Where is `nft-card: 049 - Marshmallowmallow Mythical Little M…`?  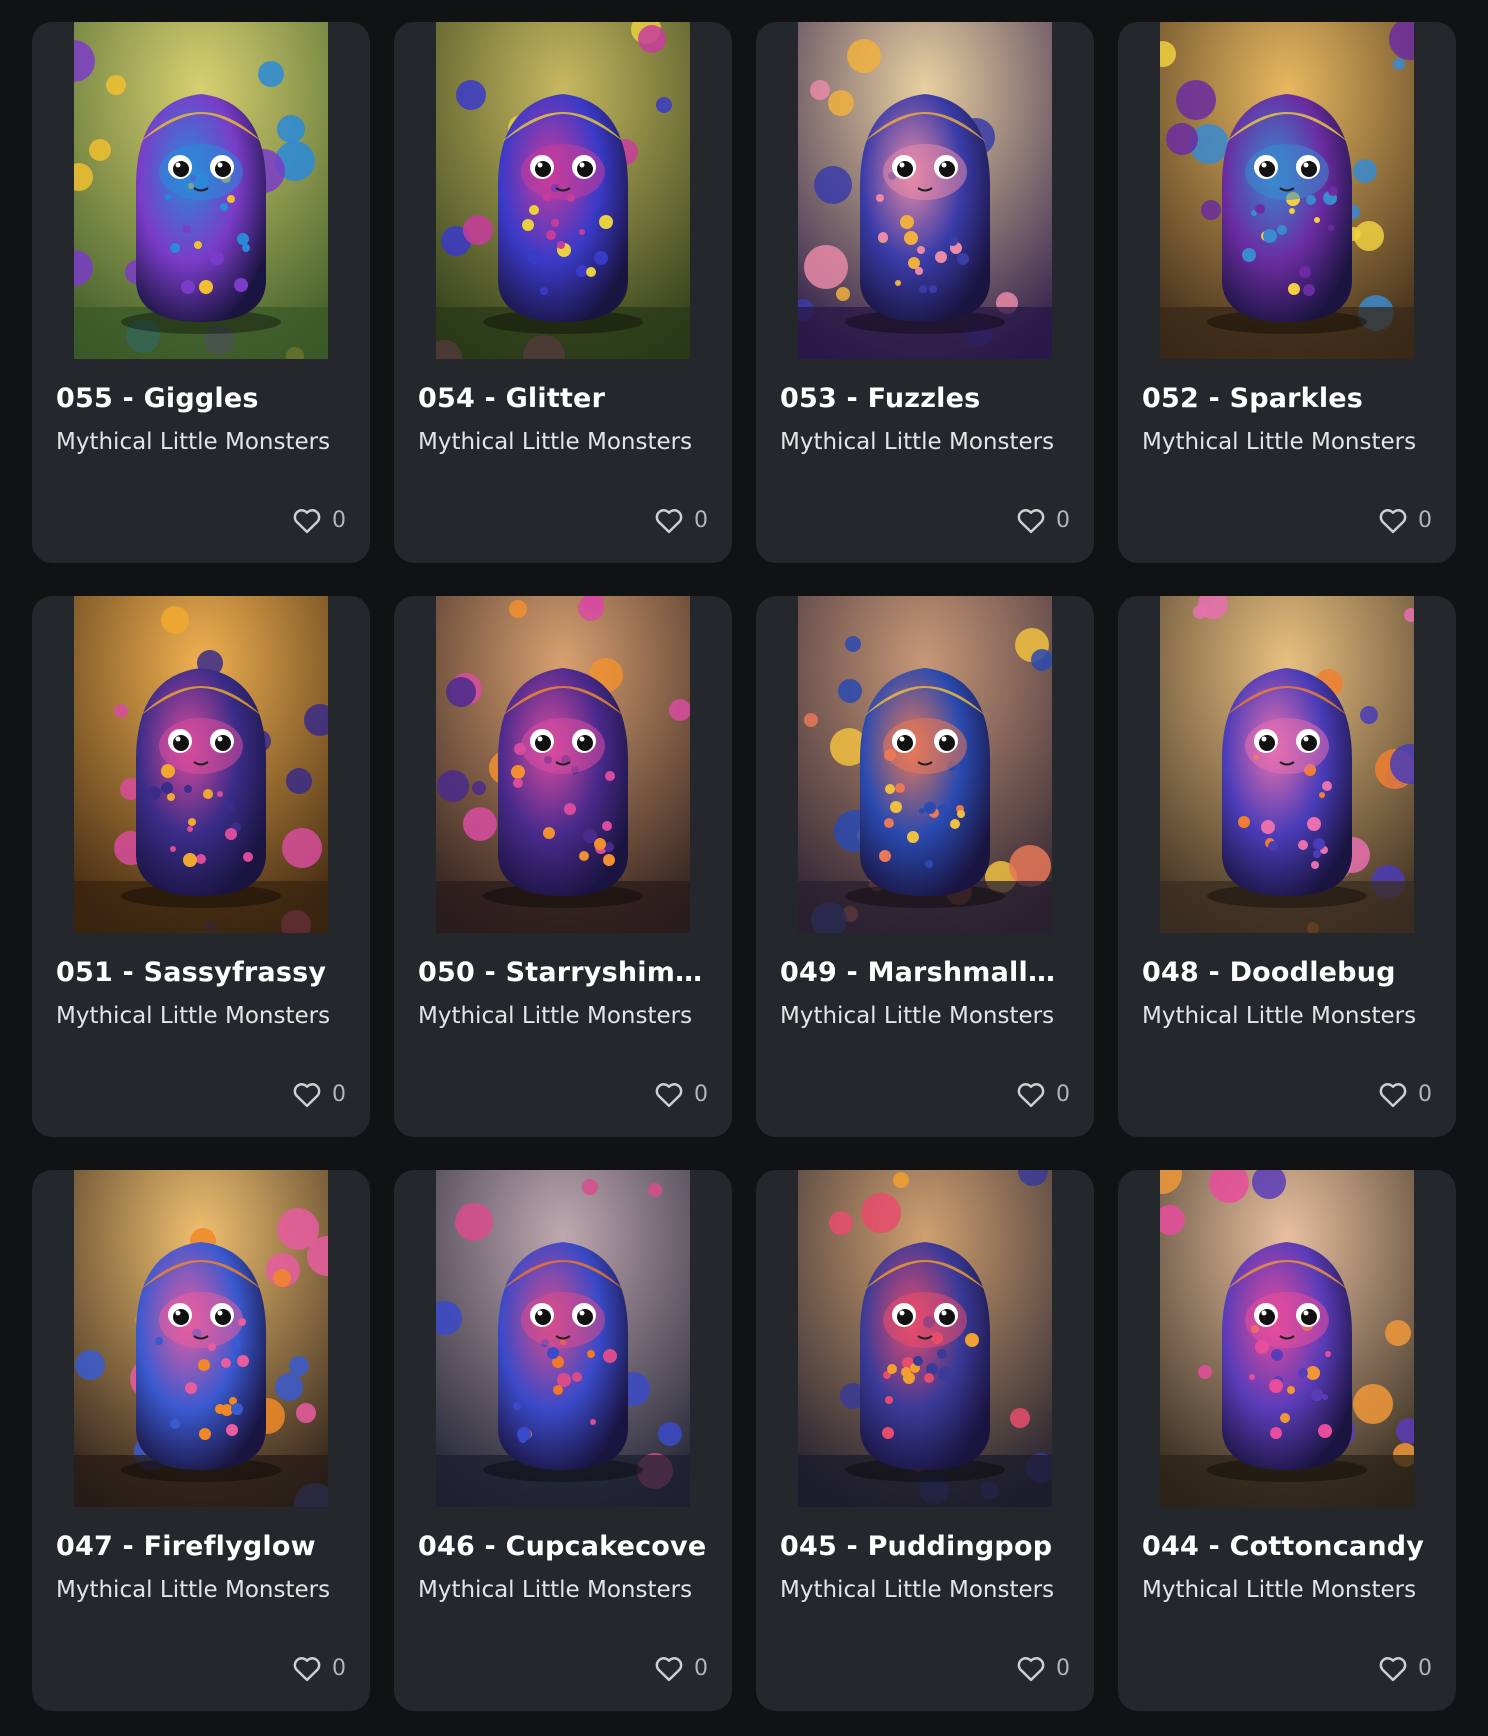 nft-card: 049 - Marshmallowmallow Mythical Little M… is located at coordinates (925, 866).